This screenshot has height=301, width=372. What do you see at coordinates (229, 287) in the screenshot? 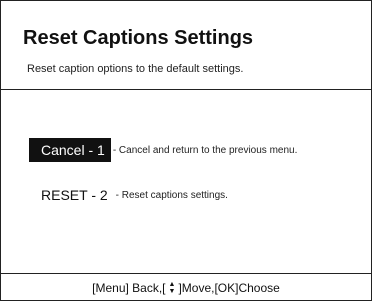
I see `help-move-choose-text: ]Move,[OK]Choose` at bounding box center [229, 287].